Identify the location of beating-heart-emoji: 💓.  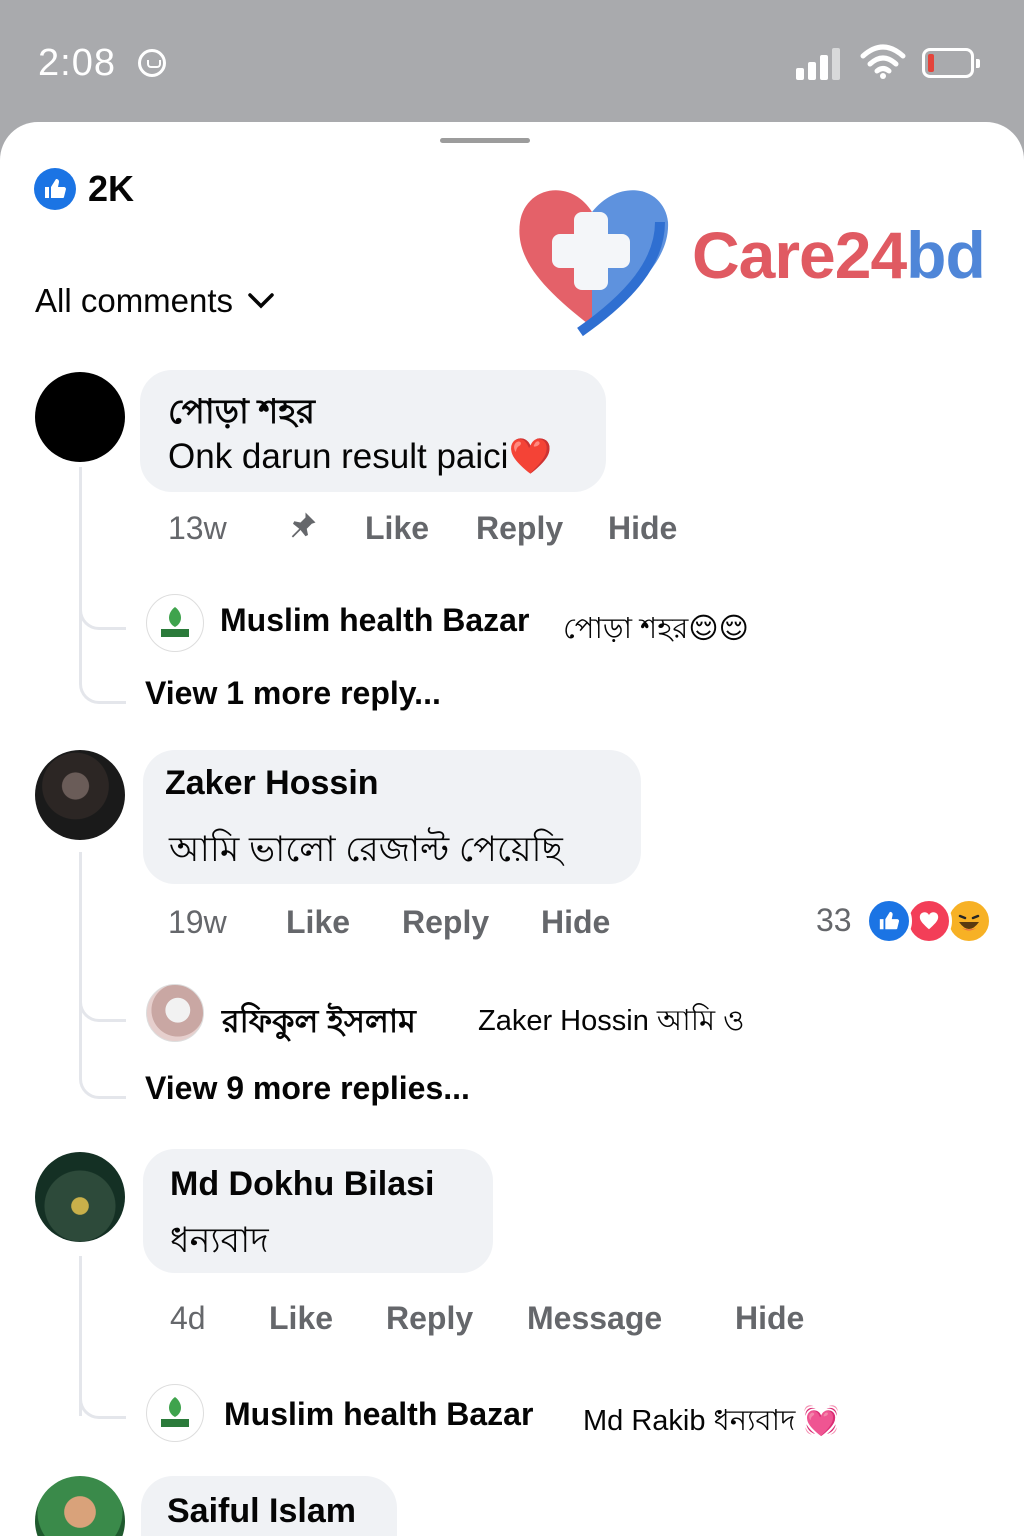
(821, 1421).